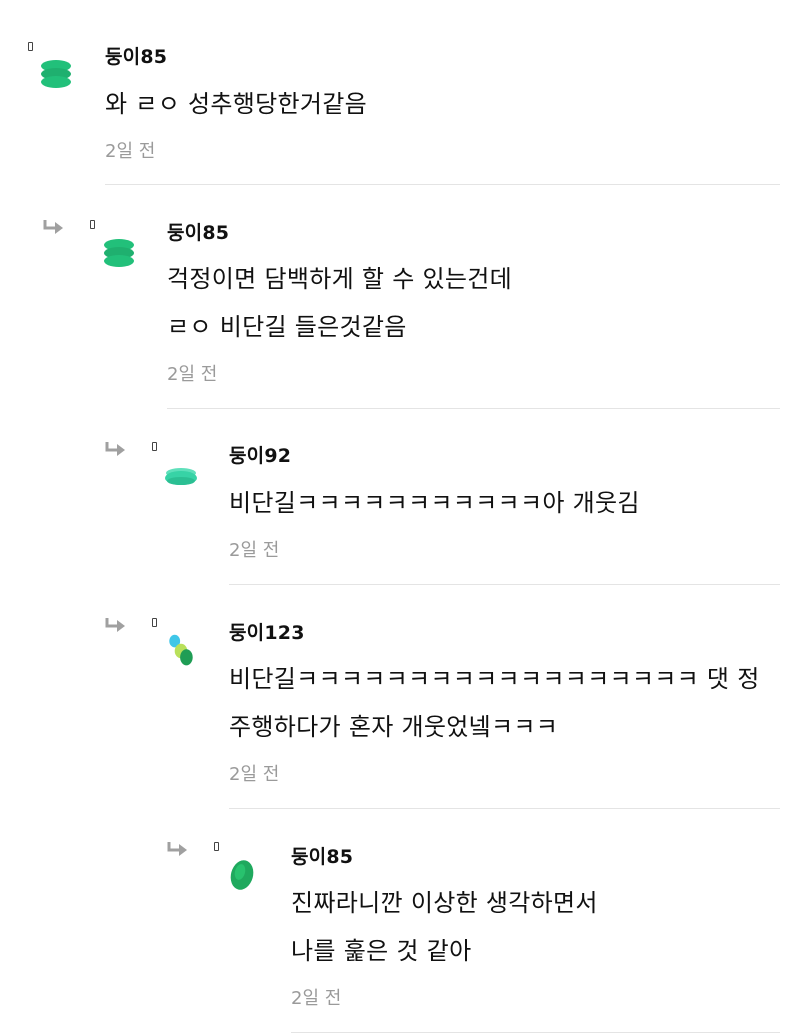 The height and width of the screenshot is (1034, 800). I want to click on comment-text: 비단길ㅋㅋㅋㅋㅋㅋㅋㅋㅋㅋㅋㅋㅋㅋㅋㅋㅋㅋ 댓 정, so click(494, 679).